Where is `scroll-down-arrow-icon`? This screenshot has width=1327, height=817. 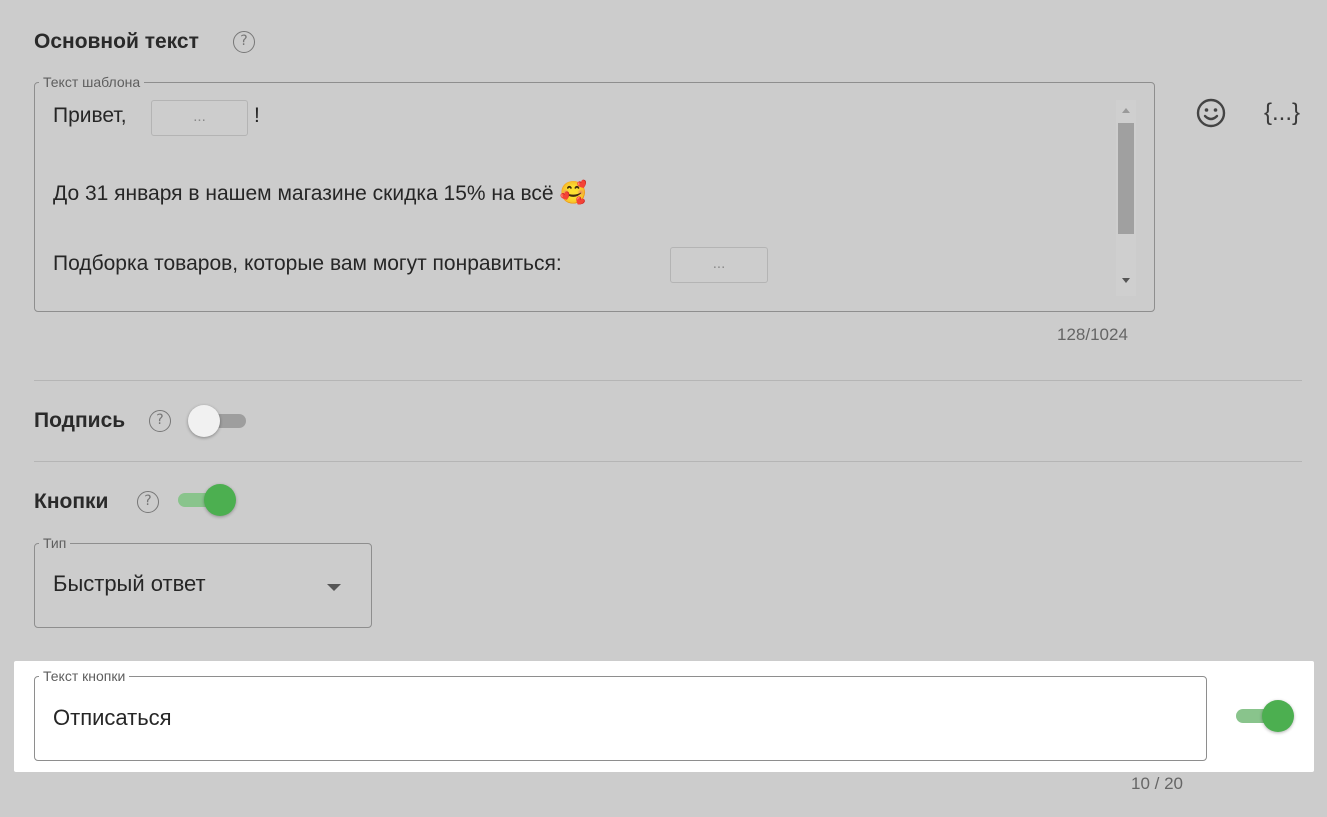 scroll-down-arrow-icon is located at coordinates (1126, 280).